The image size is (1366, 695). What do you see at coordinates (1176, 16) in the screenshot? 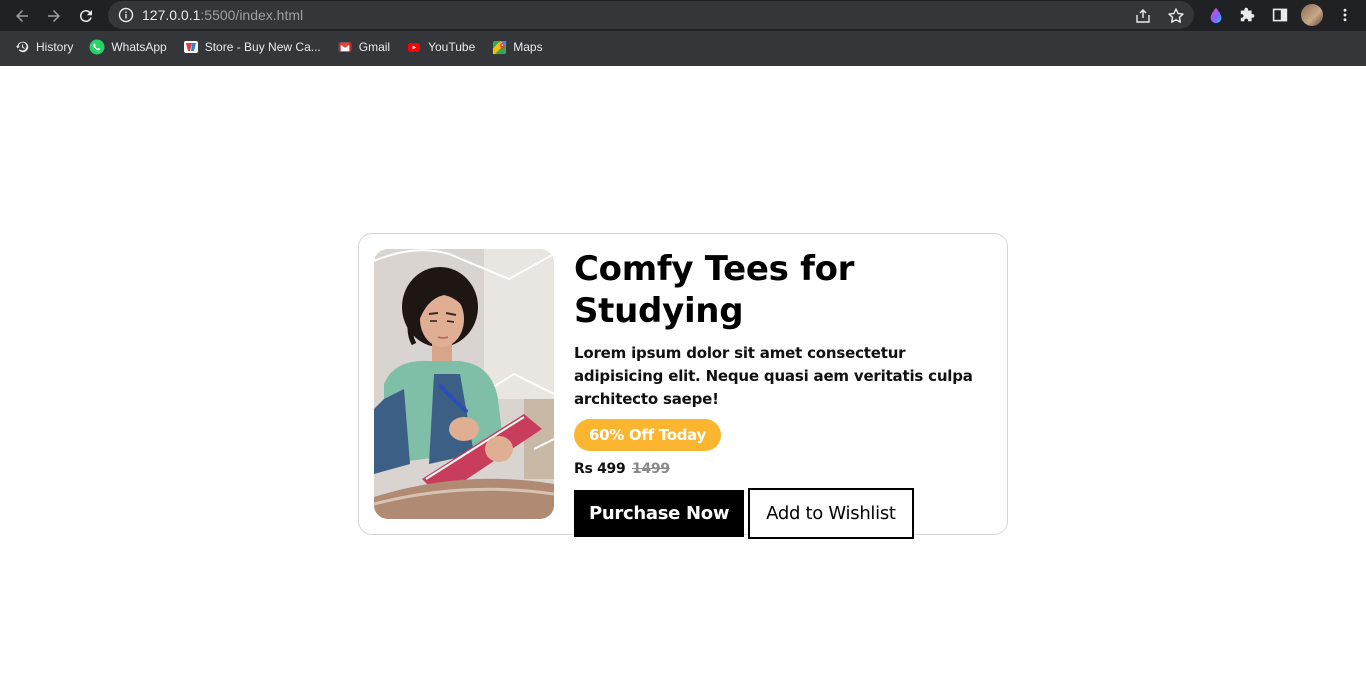
I see `star-icon` at bounding box center [1176, 16].